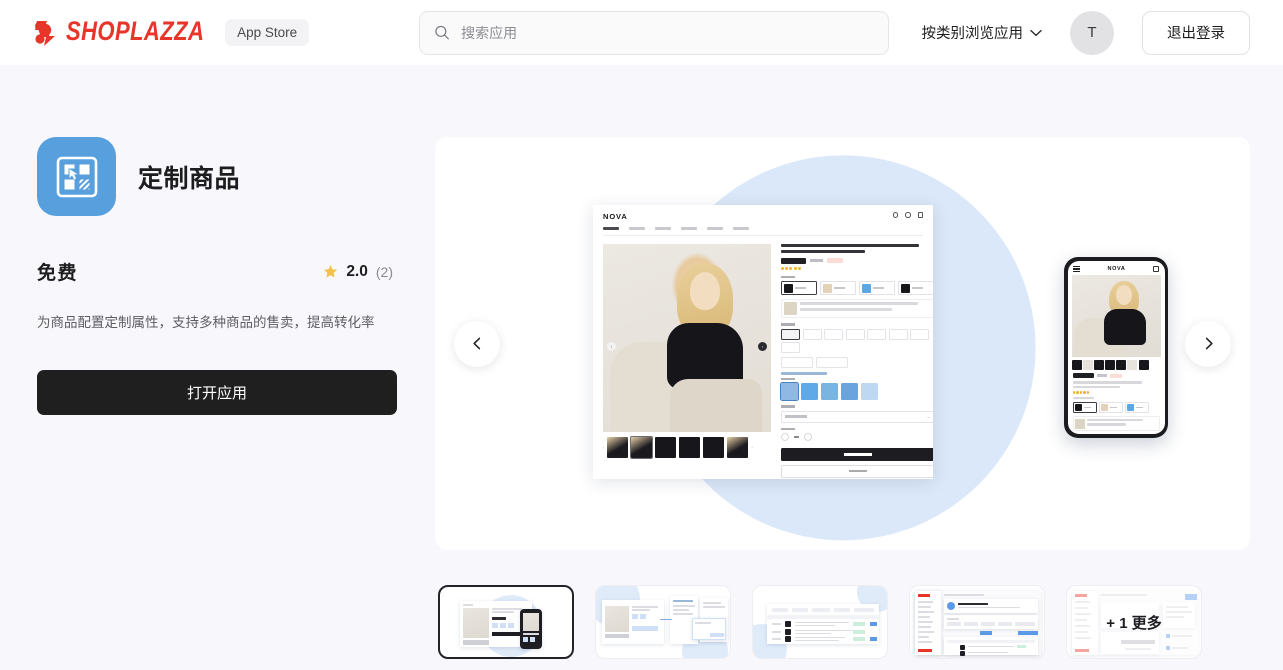  What do you see at coordinates (45, 33) in the screenshot?
I see `shoplazza-logo-mark-icon` at bounding box center [45, 33].